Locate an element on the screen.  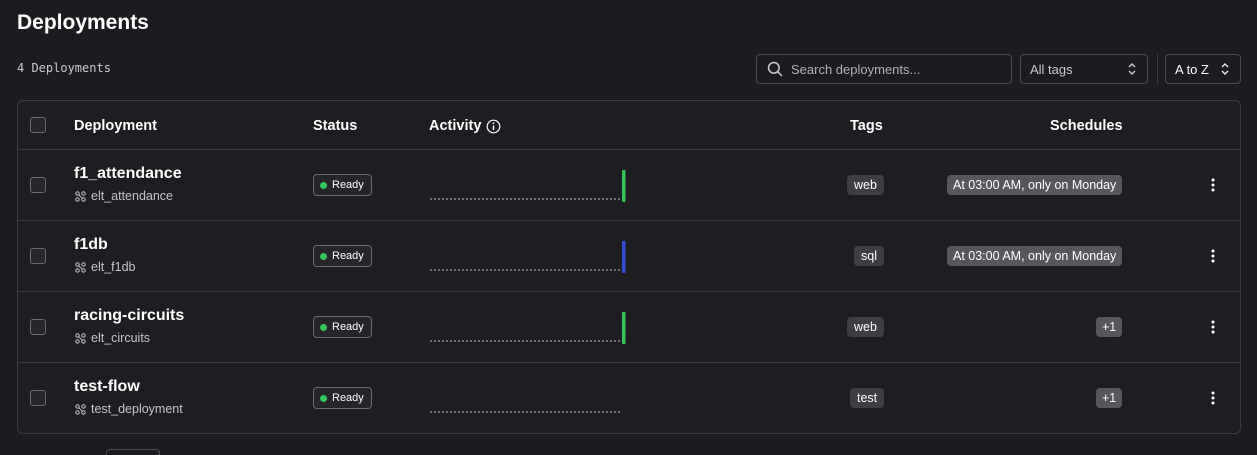
pagination-control is located at coordinates (133, 452).